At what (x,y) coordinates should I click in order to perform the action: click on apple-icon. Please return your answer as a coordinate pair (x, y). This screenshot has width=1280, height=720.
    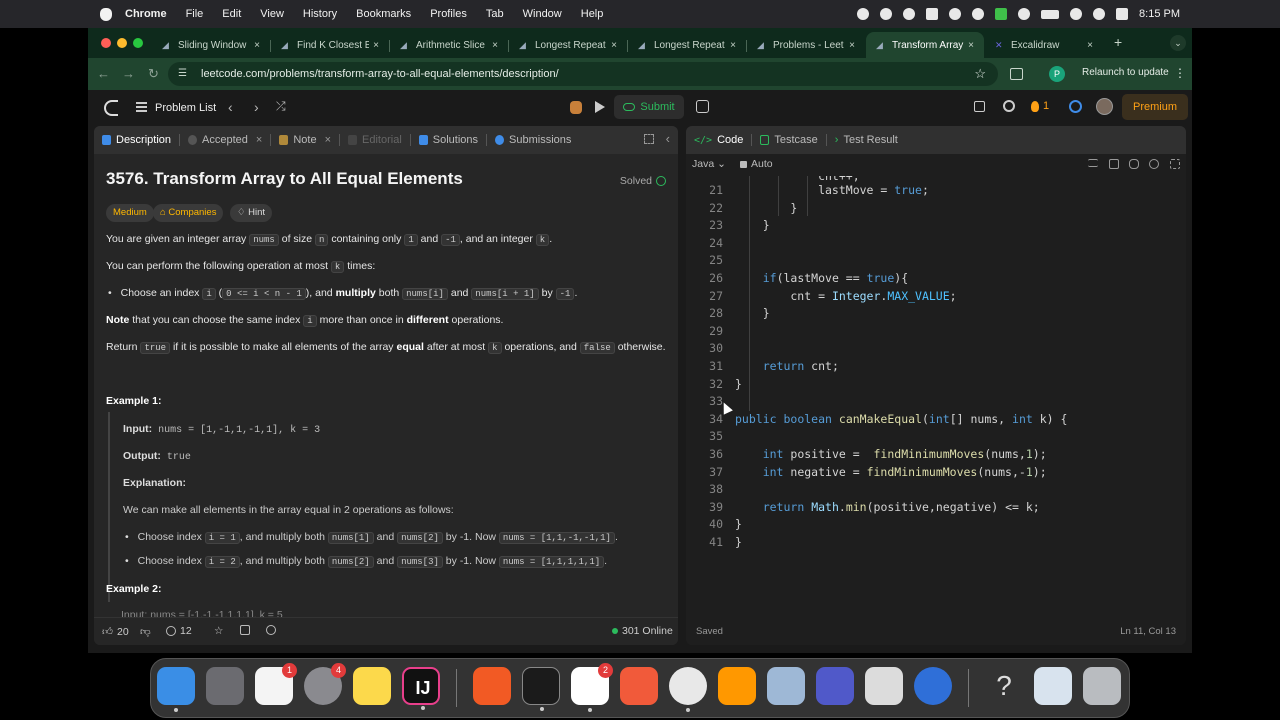
    Looking at the image, I should click on (106, 14).